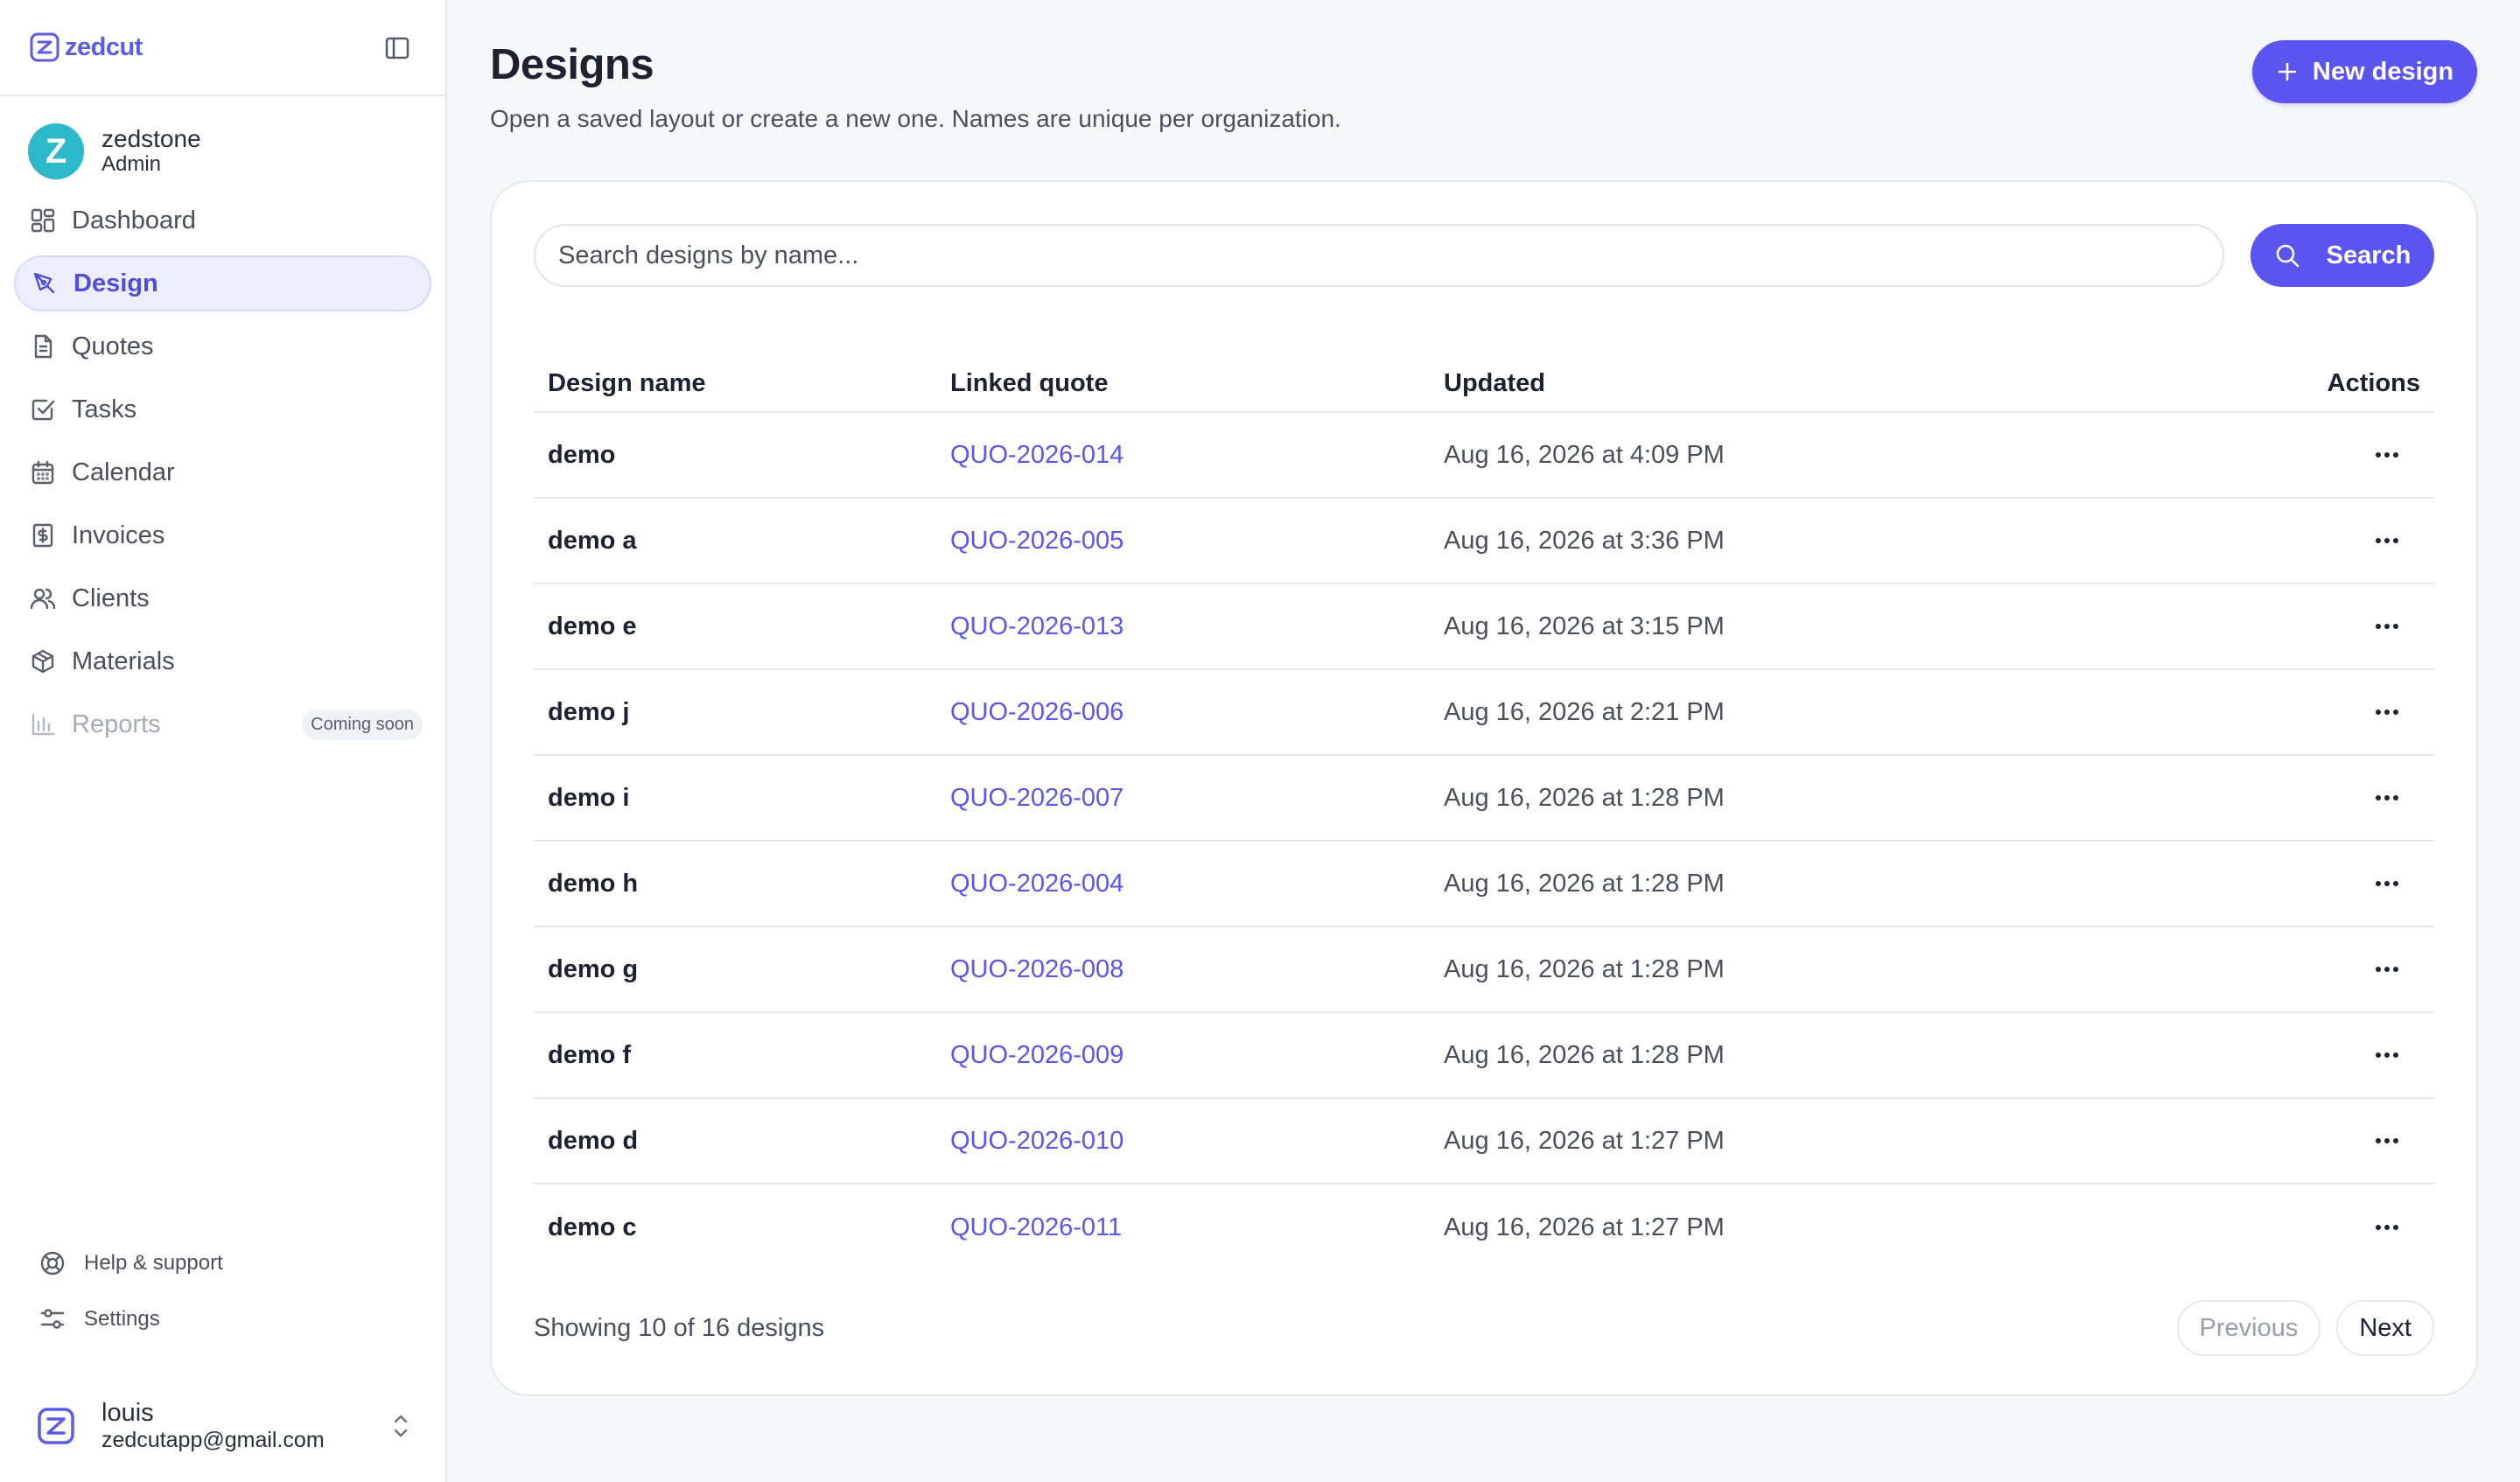 The height and width of the screenshot is (1482, 2520). What do you see at coordinates (1037, 798) in the screenshot?
I see `linked-quote-link: QUO-2026-007` at bounding box center [1037, 798].